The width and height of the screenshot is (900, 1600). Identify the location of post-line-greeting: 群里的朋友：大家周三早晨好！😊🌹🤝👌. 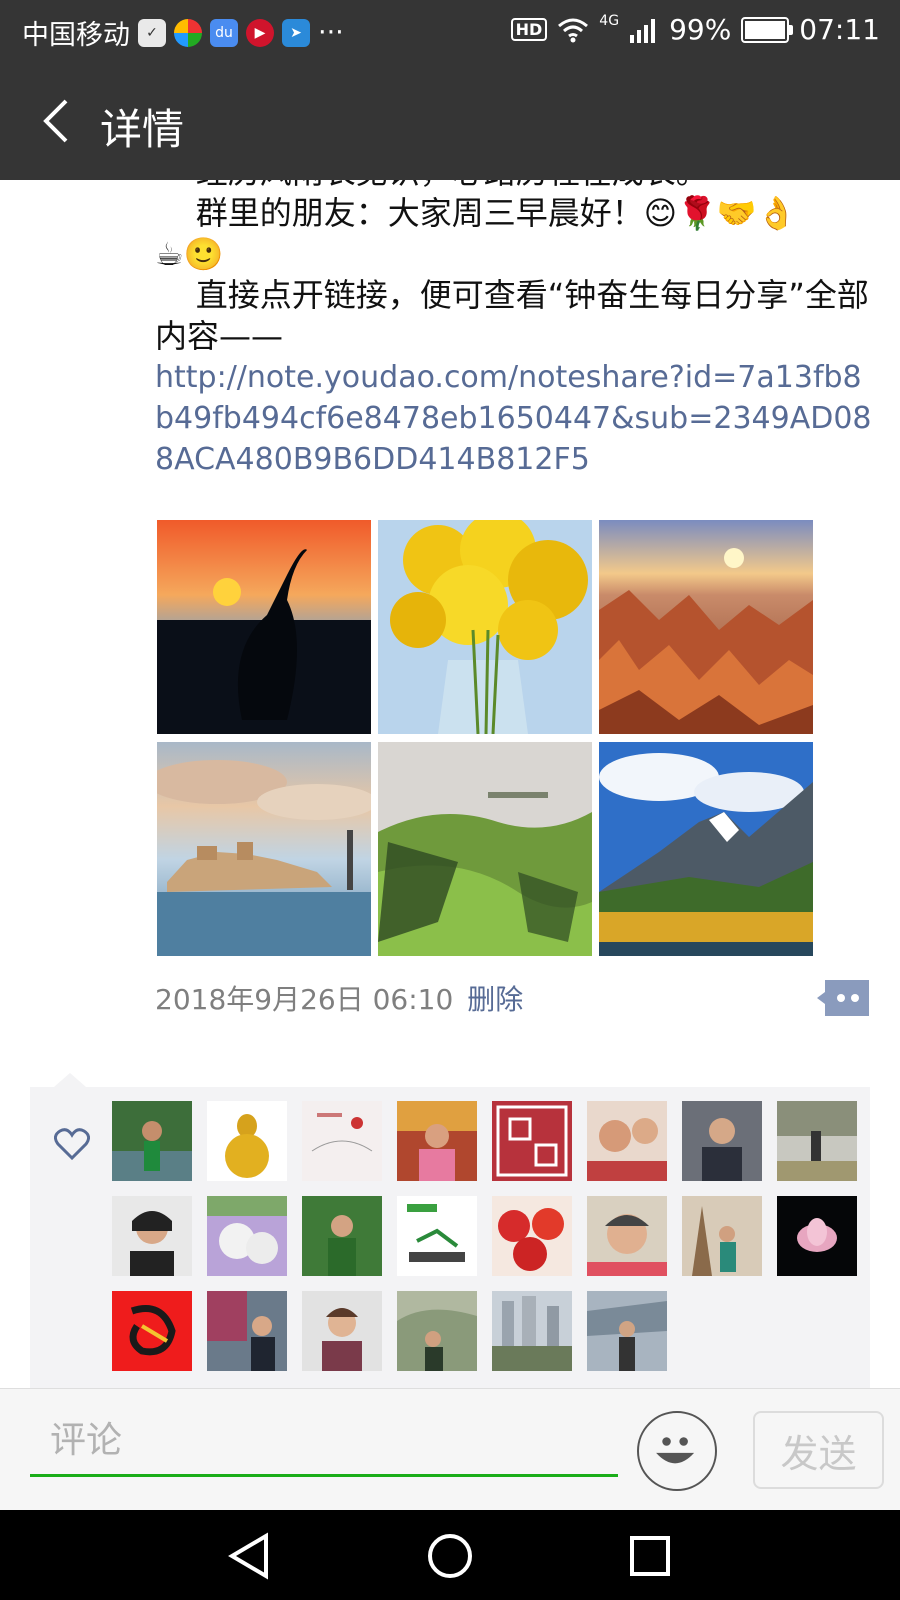
(476, 213).